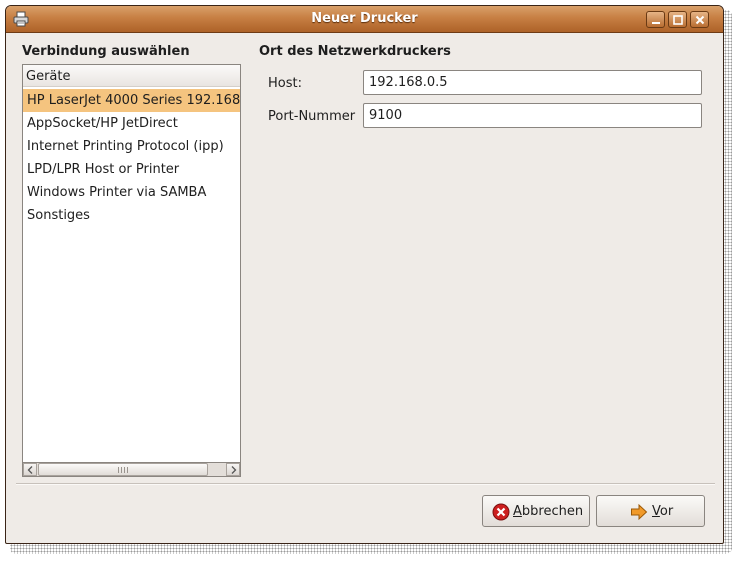  I want to click on scroll-right-button, so click(233, 469).